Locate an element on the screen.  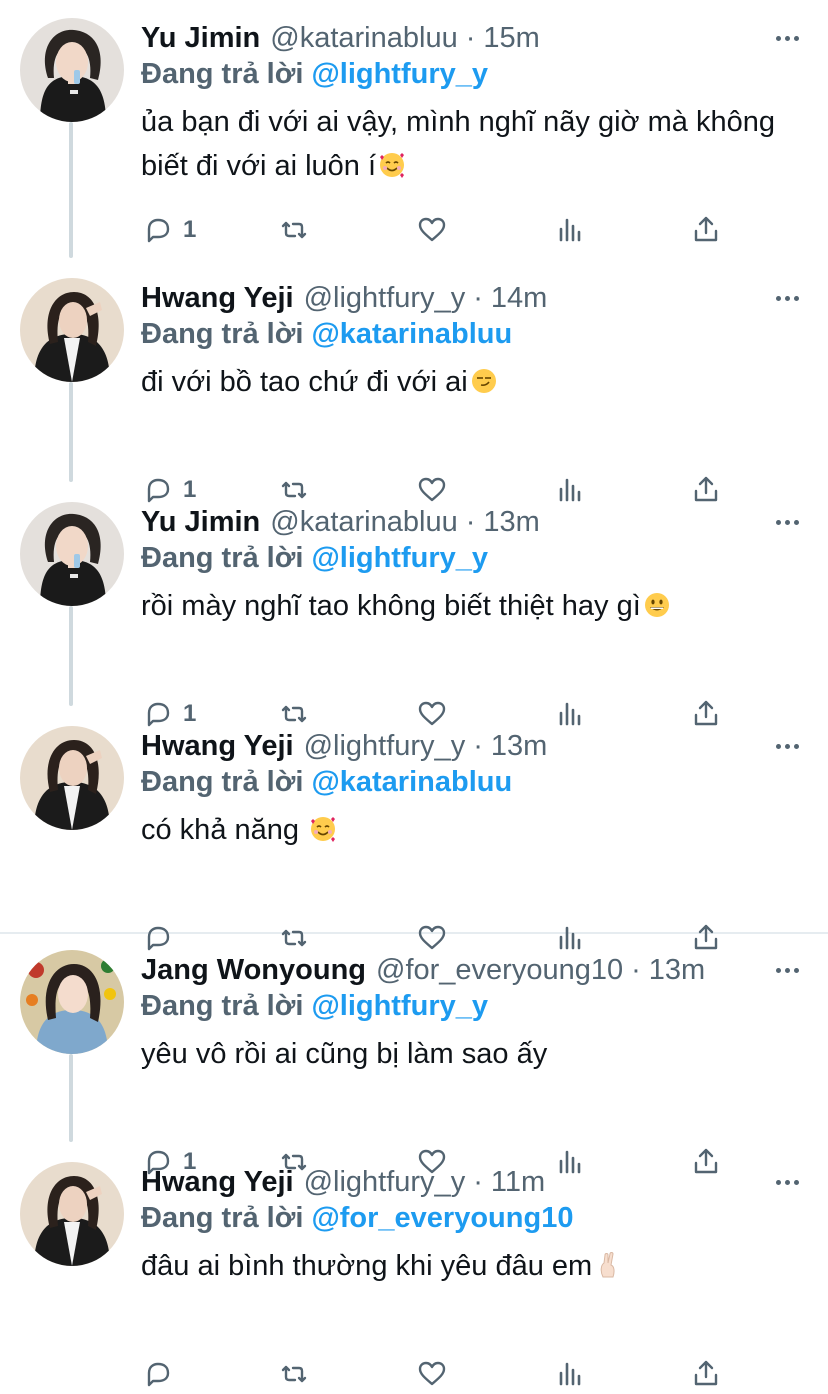
smirking-face-emoji is located at coordinates (484, 378).